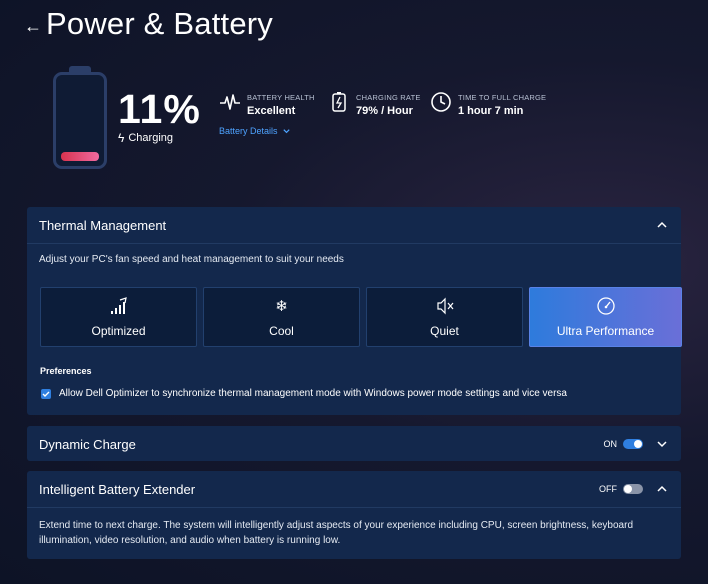 The height and width of the screenshot is (584, 708). What do you see at coordinates (281, 306) in the screenshot?
I see `snowflake-icon: ❄` at bounding box center [281, 306].